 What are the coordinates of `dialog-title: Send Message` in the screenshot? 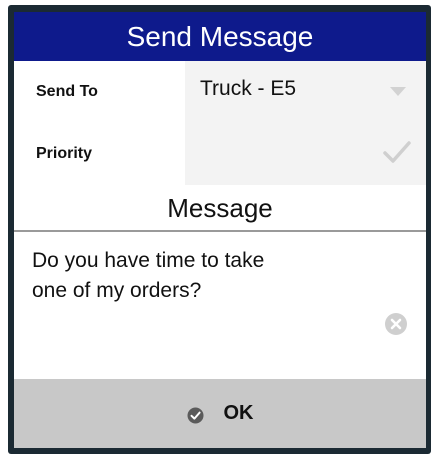 It's located at (220, 36).